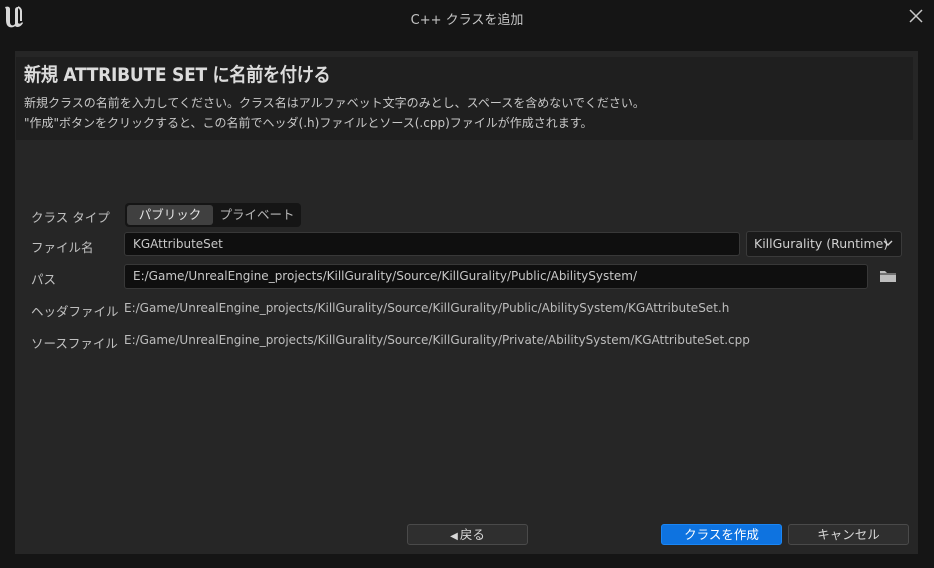 This screenshot has width=934, height=568. What do you see at coordinates (170, 215) in the screenshot?
I see `class-type-public-option: パブリック` at bounding box center [170, 215].